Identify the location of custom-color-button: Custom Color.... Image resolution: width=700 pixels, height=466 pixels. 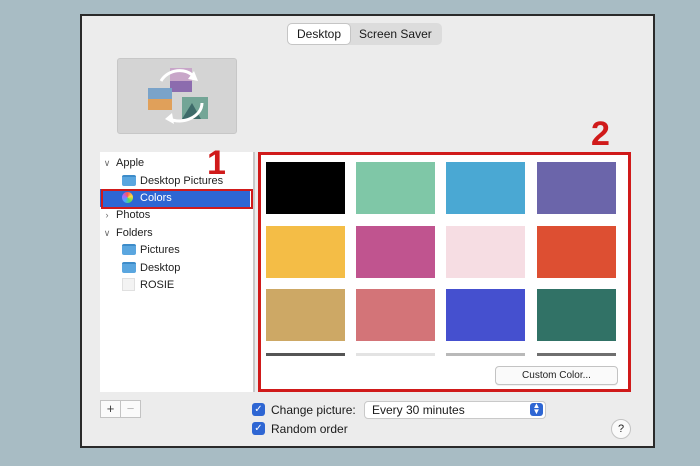
(556, 375).